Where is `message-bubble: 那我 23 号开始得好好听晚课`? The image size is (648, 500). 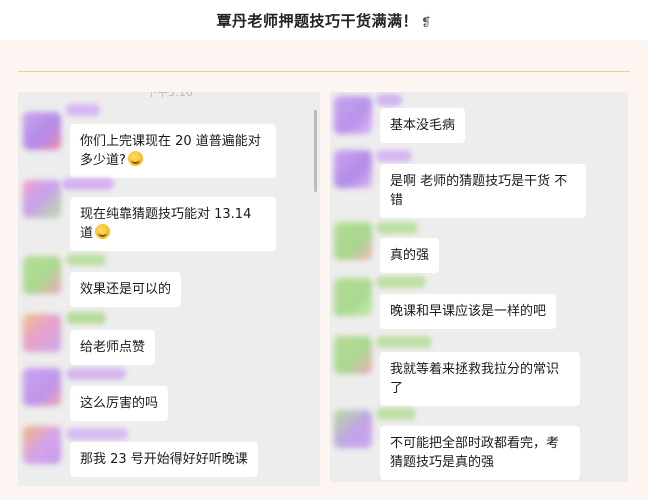
message-bubble: 那我 23 号开始得好好听晚课 is located at coordinates (164, 459).